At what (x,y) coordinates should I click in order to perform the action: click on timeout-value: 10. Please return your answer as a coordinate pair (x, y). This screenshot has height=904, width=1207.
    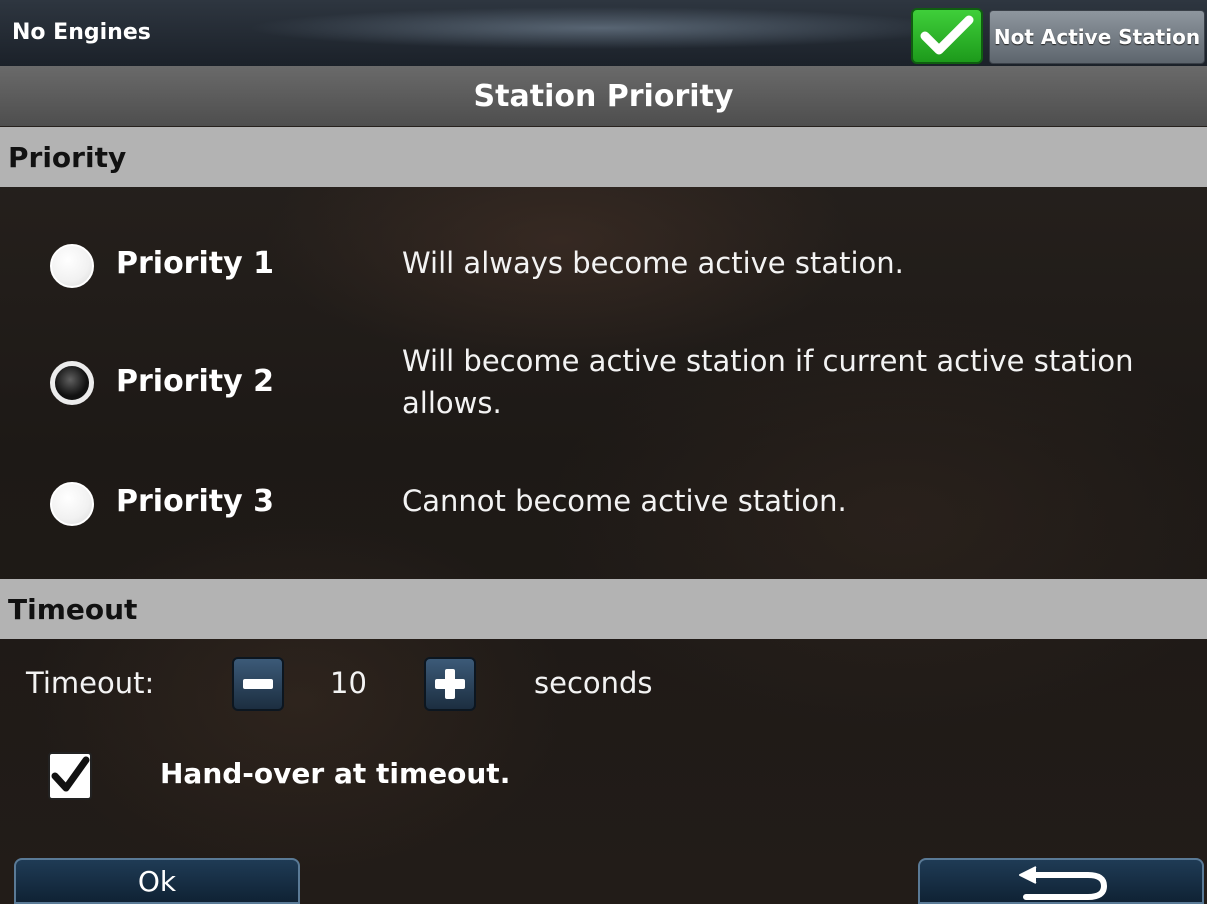
    Looking at the image, I should click on (348, 683).